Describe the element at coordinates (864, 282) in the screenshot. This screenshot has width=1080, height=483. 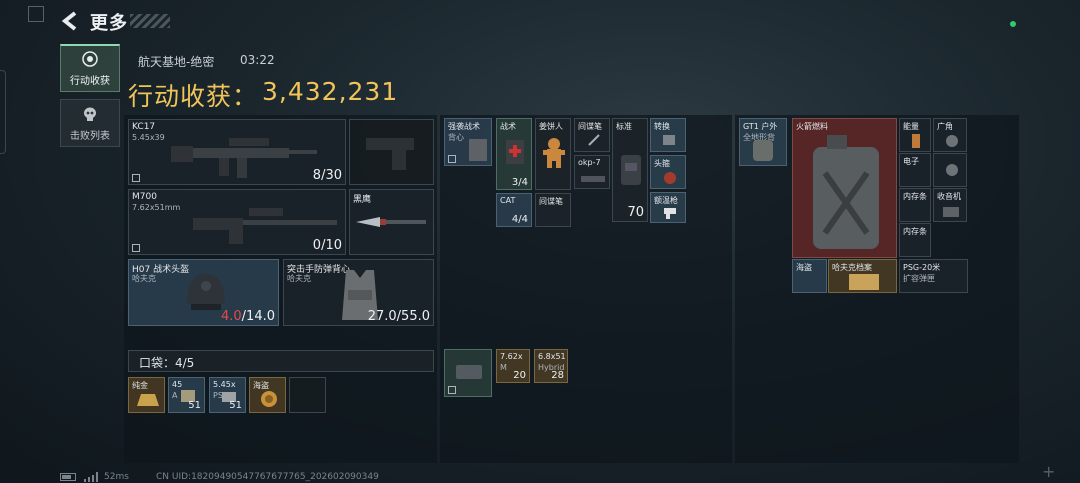
I see `document-icon` at that location.